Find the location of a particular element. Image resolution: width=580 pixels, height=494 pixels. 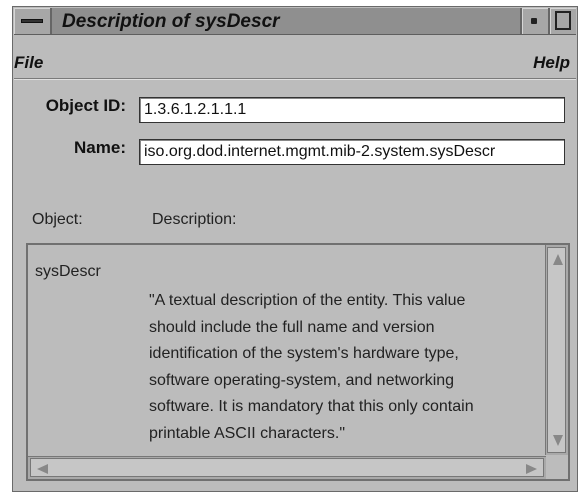

scroll-up-arrow-icon is located at coordinates (558, 259).